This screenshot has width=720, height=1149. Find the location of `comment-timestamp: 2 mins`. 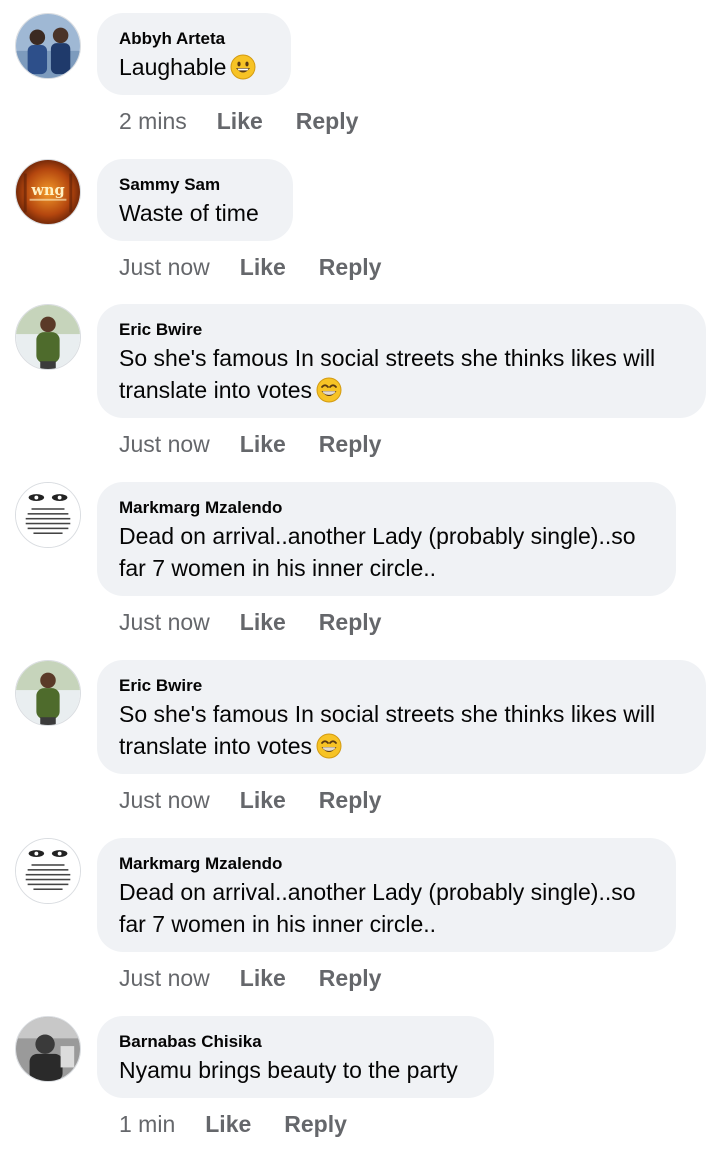

comment-timestamp: 2 mins is located at coordinates (153, 121).